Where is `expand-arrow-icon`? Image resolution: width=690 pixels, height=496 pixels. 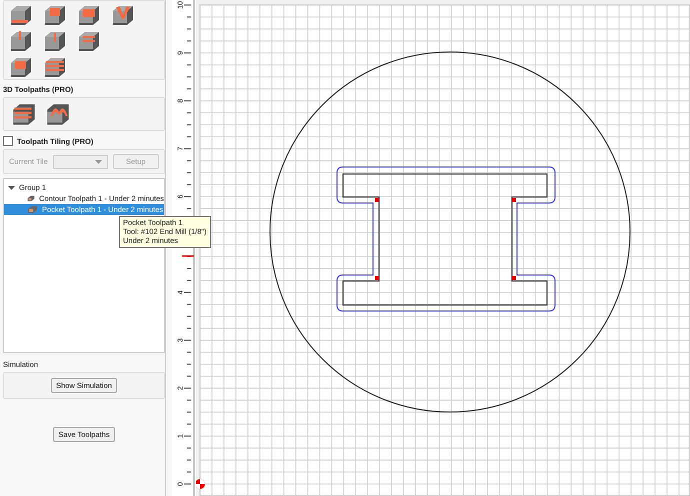 expand-arrow-icon is located at coordinates (11, 187).